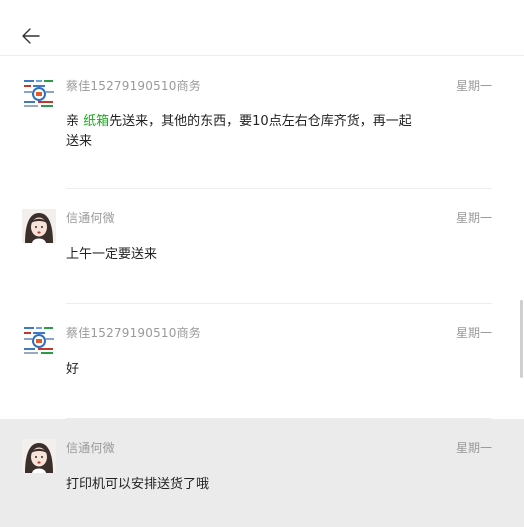  What do you see at coordinates (96, 121) in the screenshot?
I see `highlight-keyword: 纸箱` at bounding box center [96, 121].